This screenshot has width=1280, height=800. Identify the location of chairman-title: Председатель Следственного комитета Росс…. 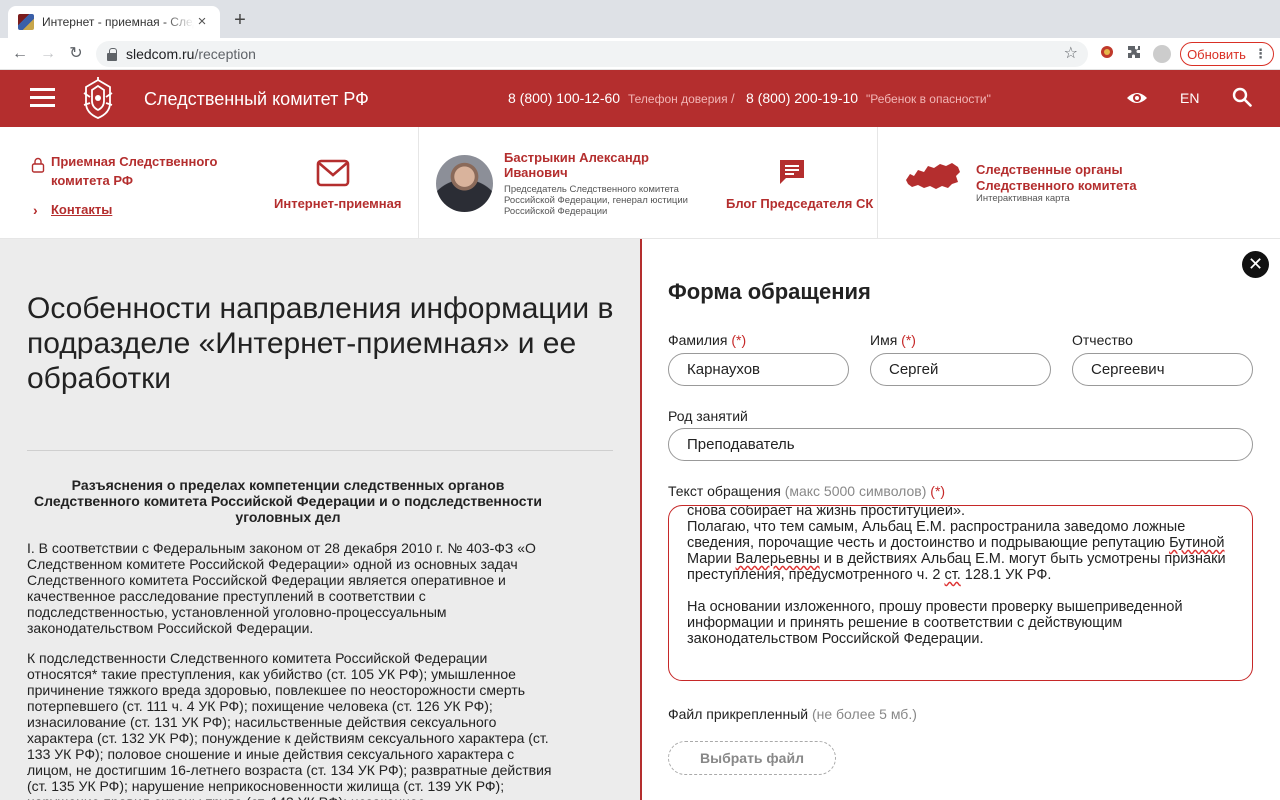
(596, 200).